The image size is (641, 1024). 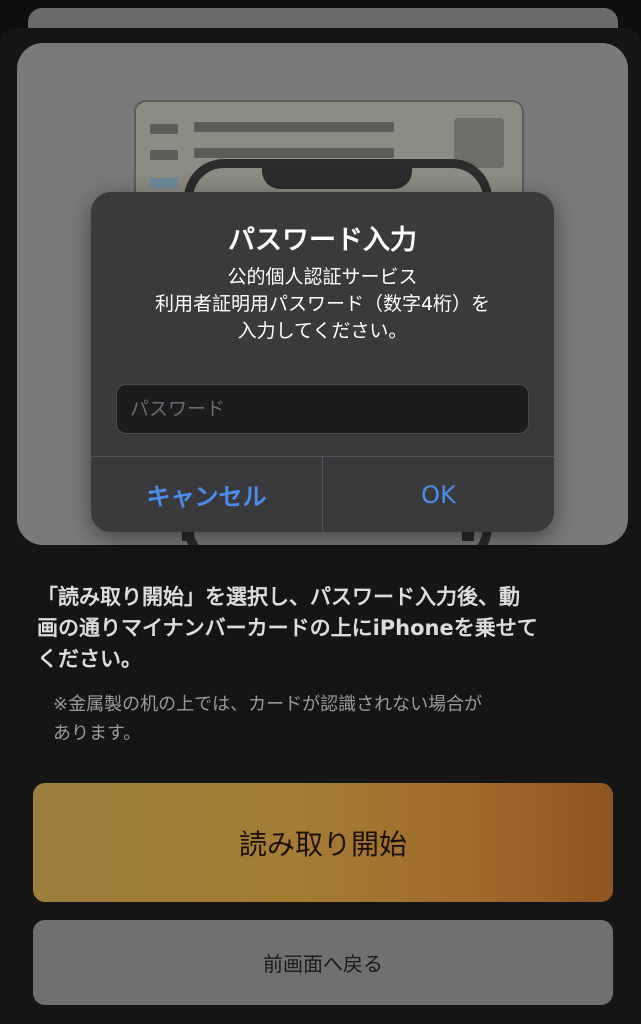 I want to click on iphone-notch, so click(x=337, y=174).